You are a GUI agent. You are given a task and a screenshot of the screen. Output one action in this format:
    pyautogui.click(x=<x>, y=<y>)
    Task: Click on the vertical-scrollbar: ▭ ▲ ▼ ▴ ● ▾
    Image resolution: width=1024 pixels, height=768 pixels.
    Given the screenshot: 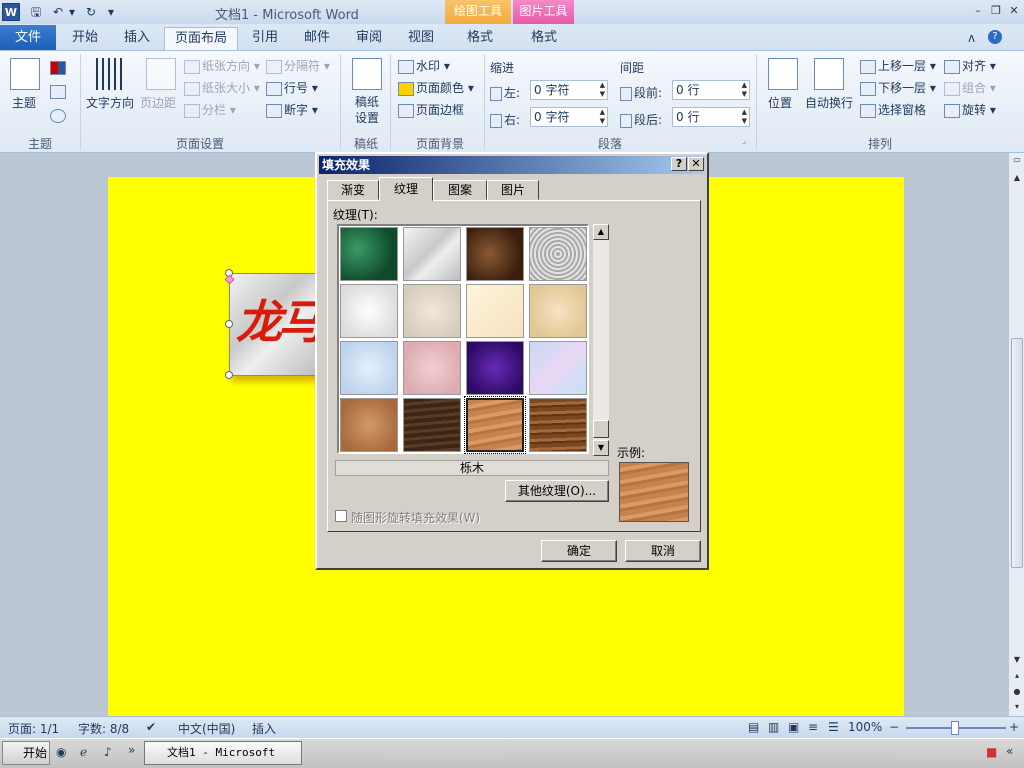 What is the action you would take?
    pyautogui.click(x=1016, y=434)
    